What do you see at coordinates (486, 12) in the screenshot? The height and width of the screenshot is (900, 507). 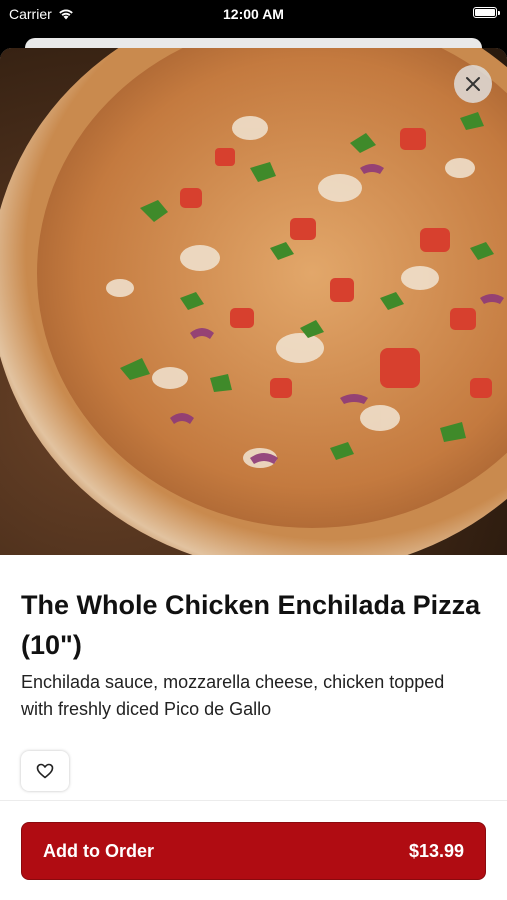 I see `battery-icon` at bounding box center [486, 12].